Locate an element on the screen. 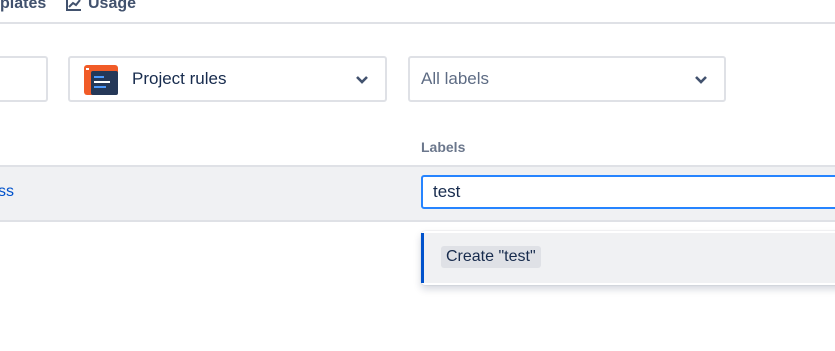 This screenshot has width=835, height=351. labels-dropdown-menu: Create "test" is located at coordinates (628, 258).